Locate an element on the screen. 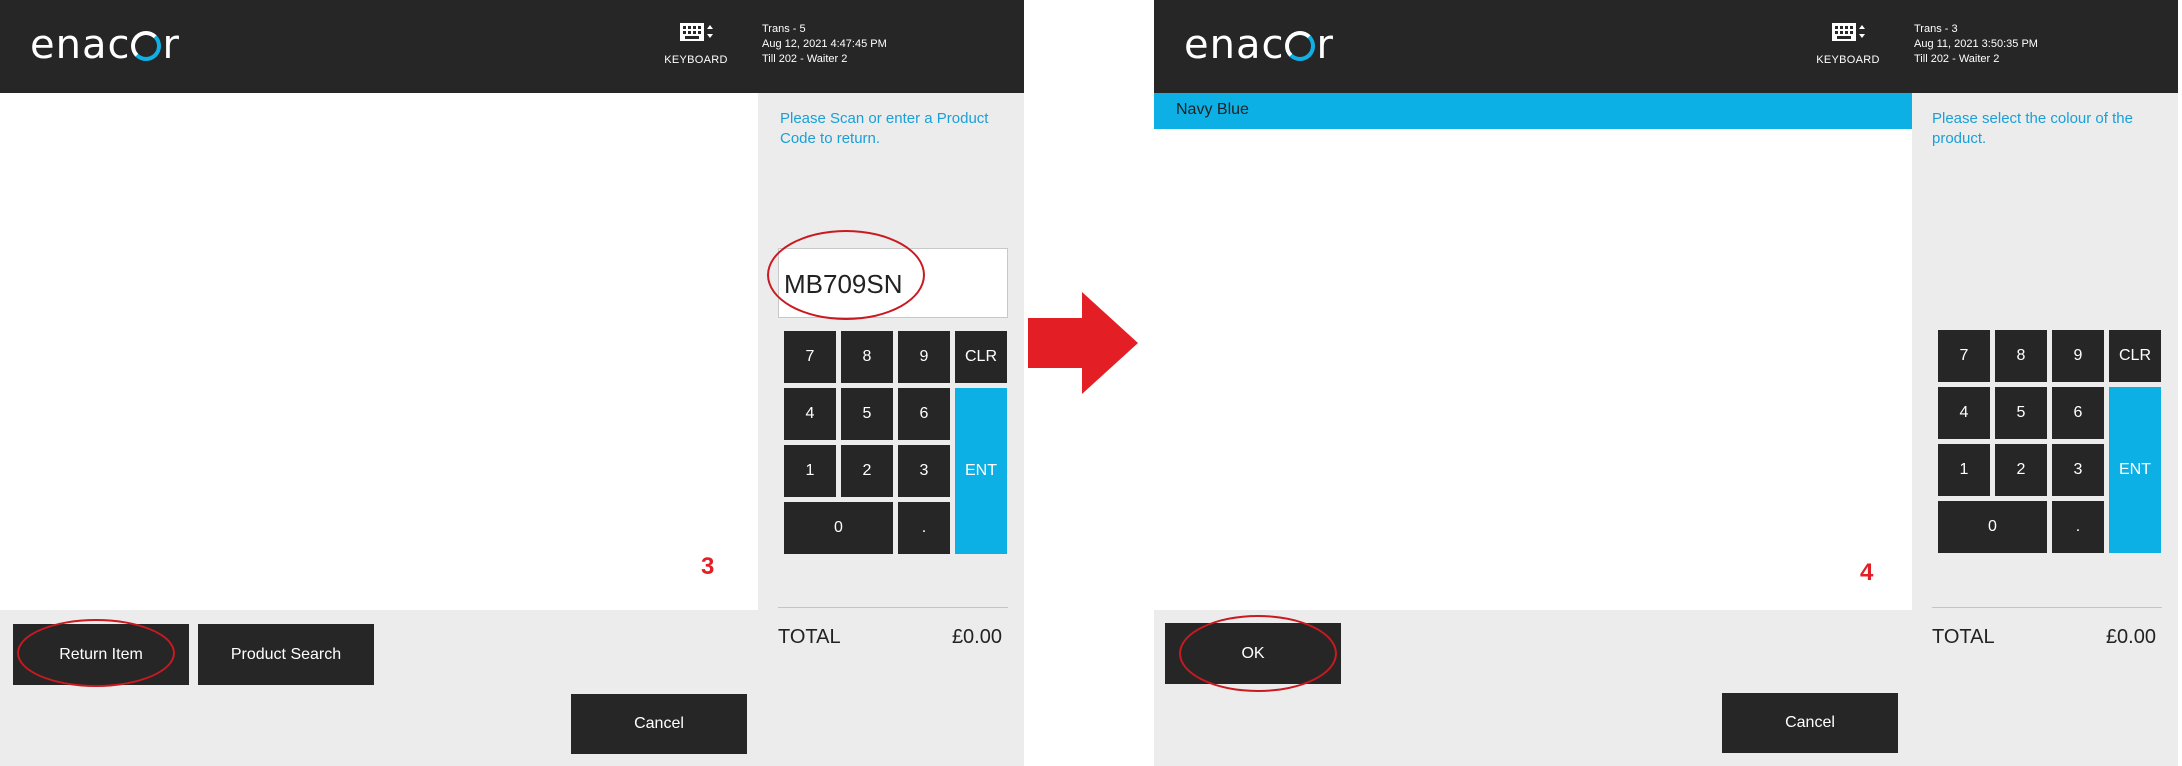 The image size is (2182, 766). product-search-button: Product Search is located at coordinates (286, 654).